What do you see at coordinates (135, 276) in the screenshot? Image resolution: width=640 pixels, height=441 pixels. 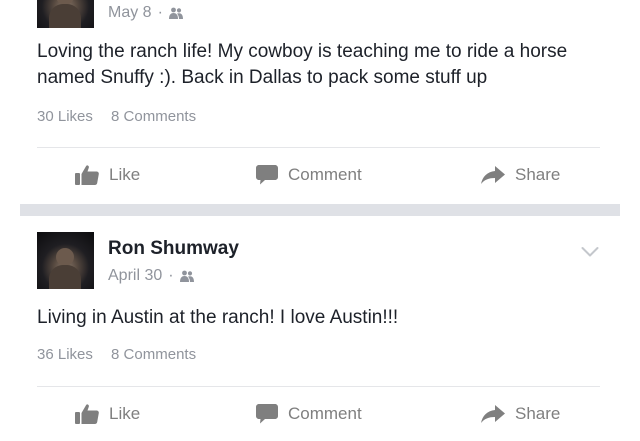 I see `post-date: April 30` at bounding box center [135, 276].